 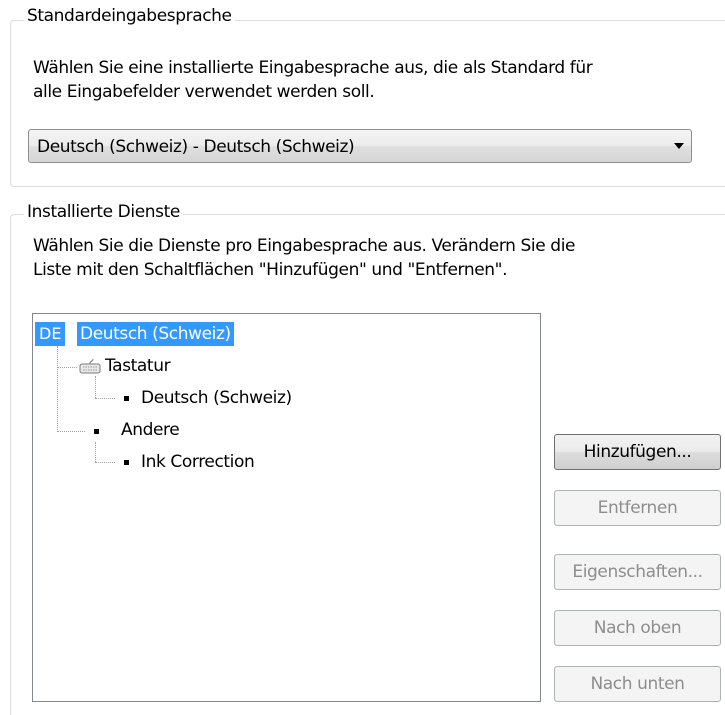 I want to click on dropdown-arrow-icon, so click(x=679, y=146).